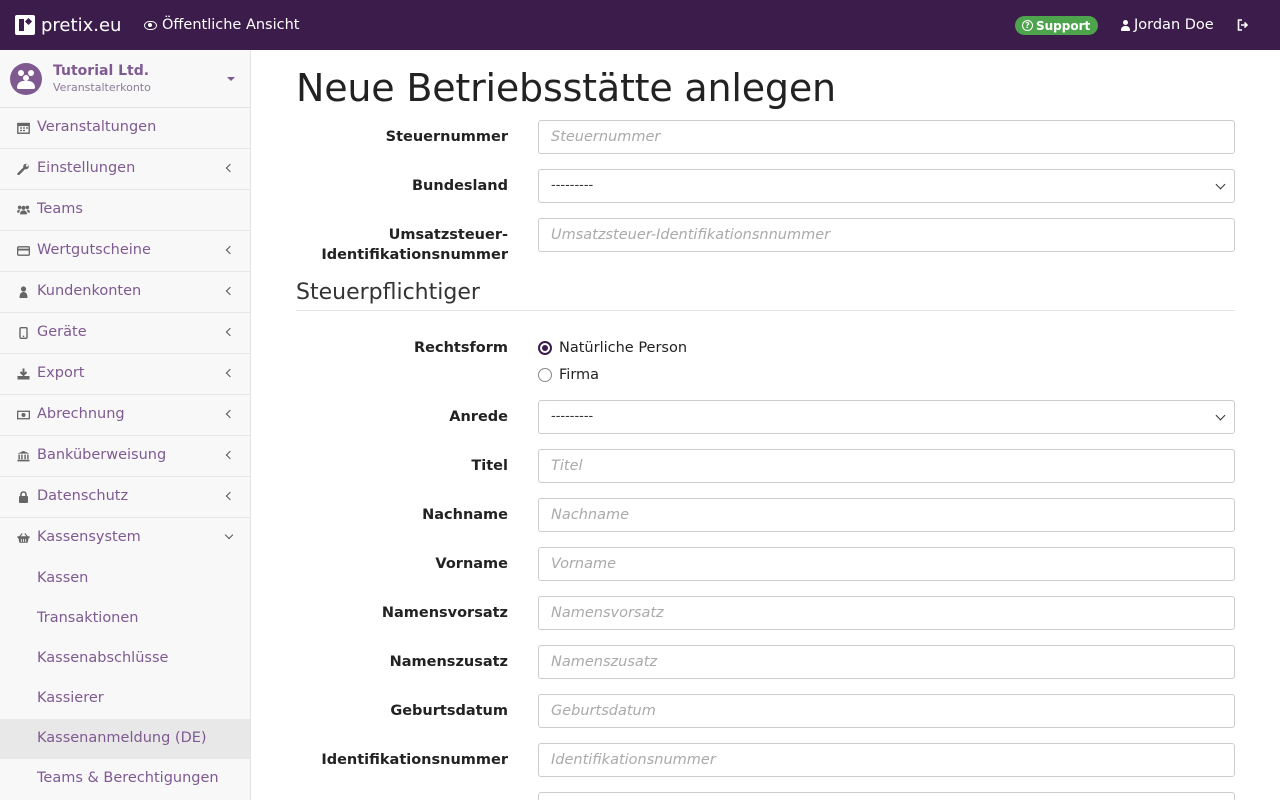 The width and height of the screenshot is (1280, 800). What do you see at coordinates (23, 497) in the screenshot?
I see `lock-icon` at bounding box center [23, 497].